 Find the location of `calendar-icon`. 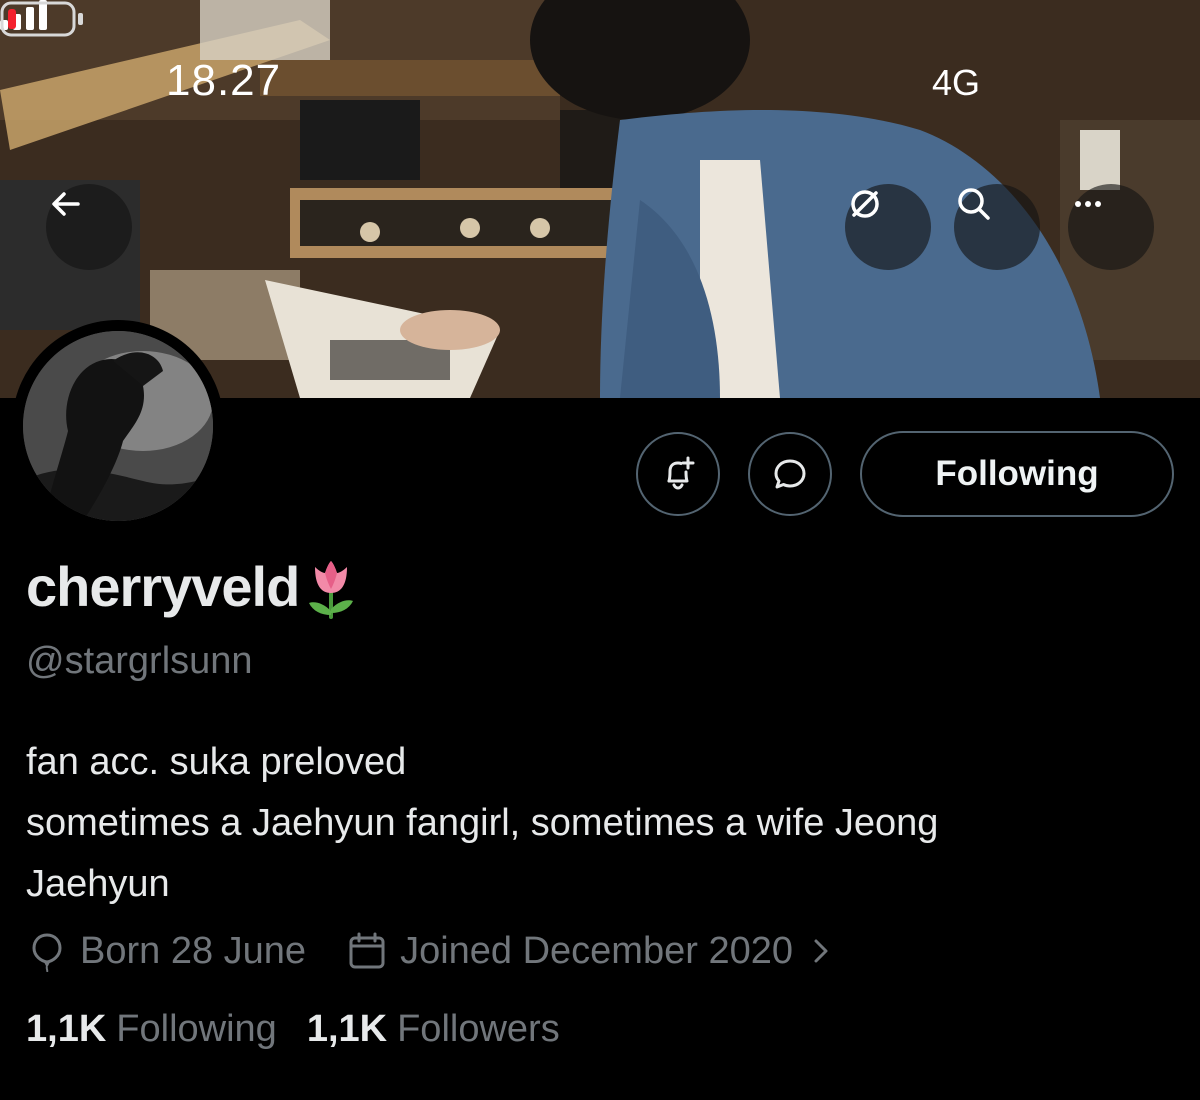

calendar-icon is located at coordinates (367, 950).